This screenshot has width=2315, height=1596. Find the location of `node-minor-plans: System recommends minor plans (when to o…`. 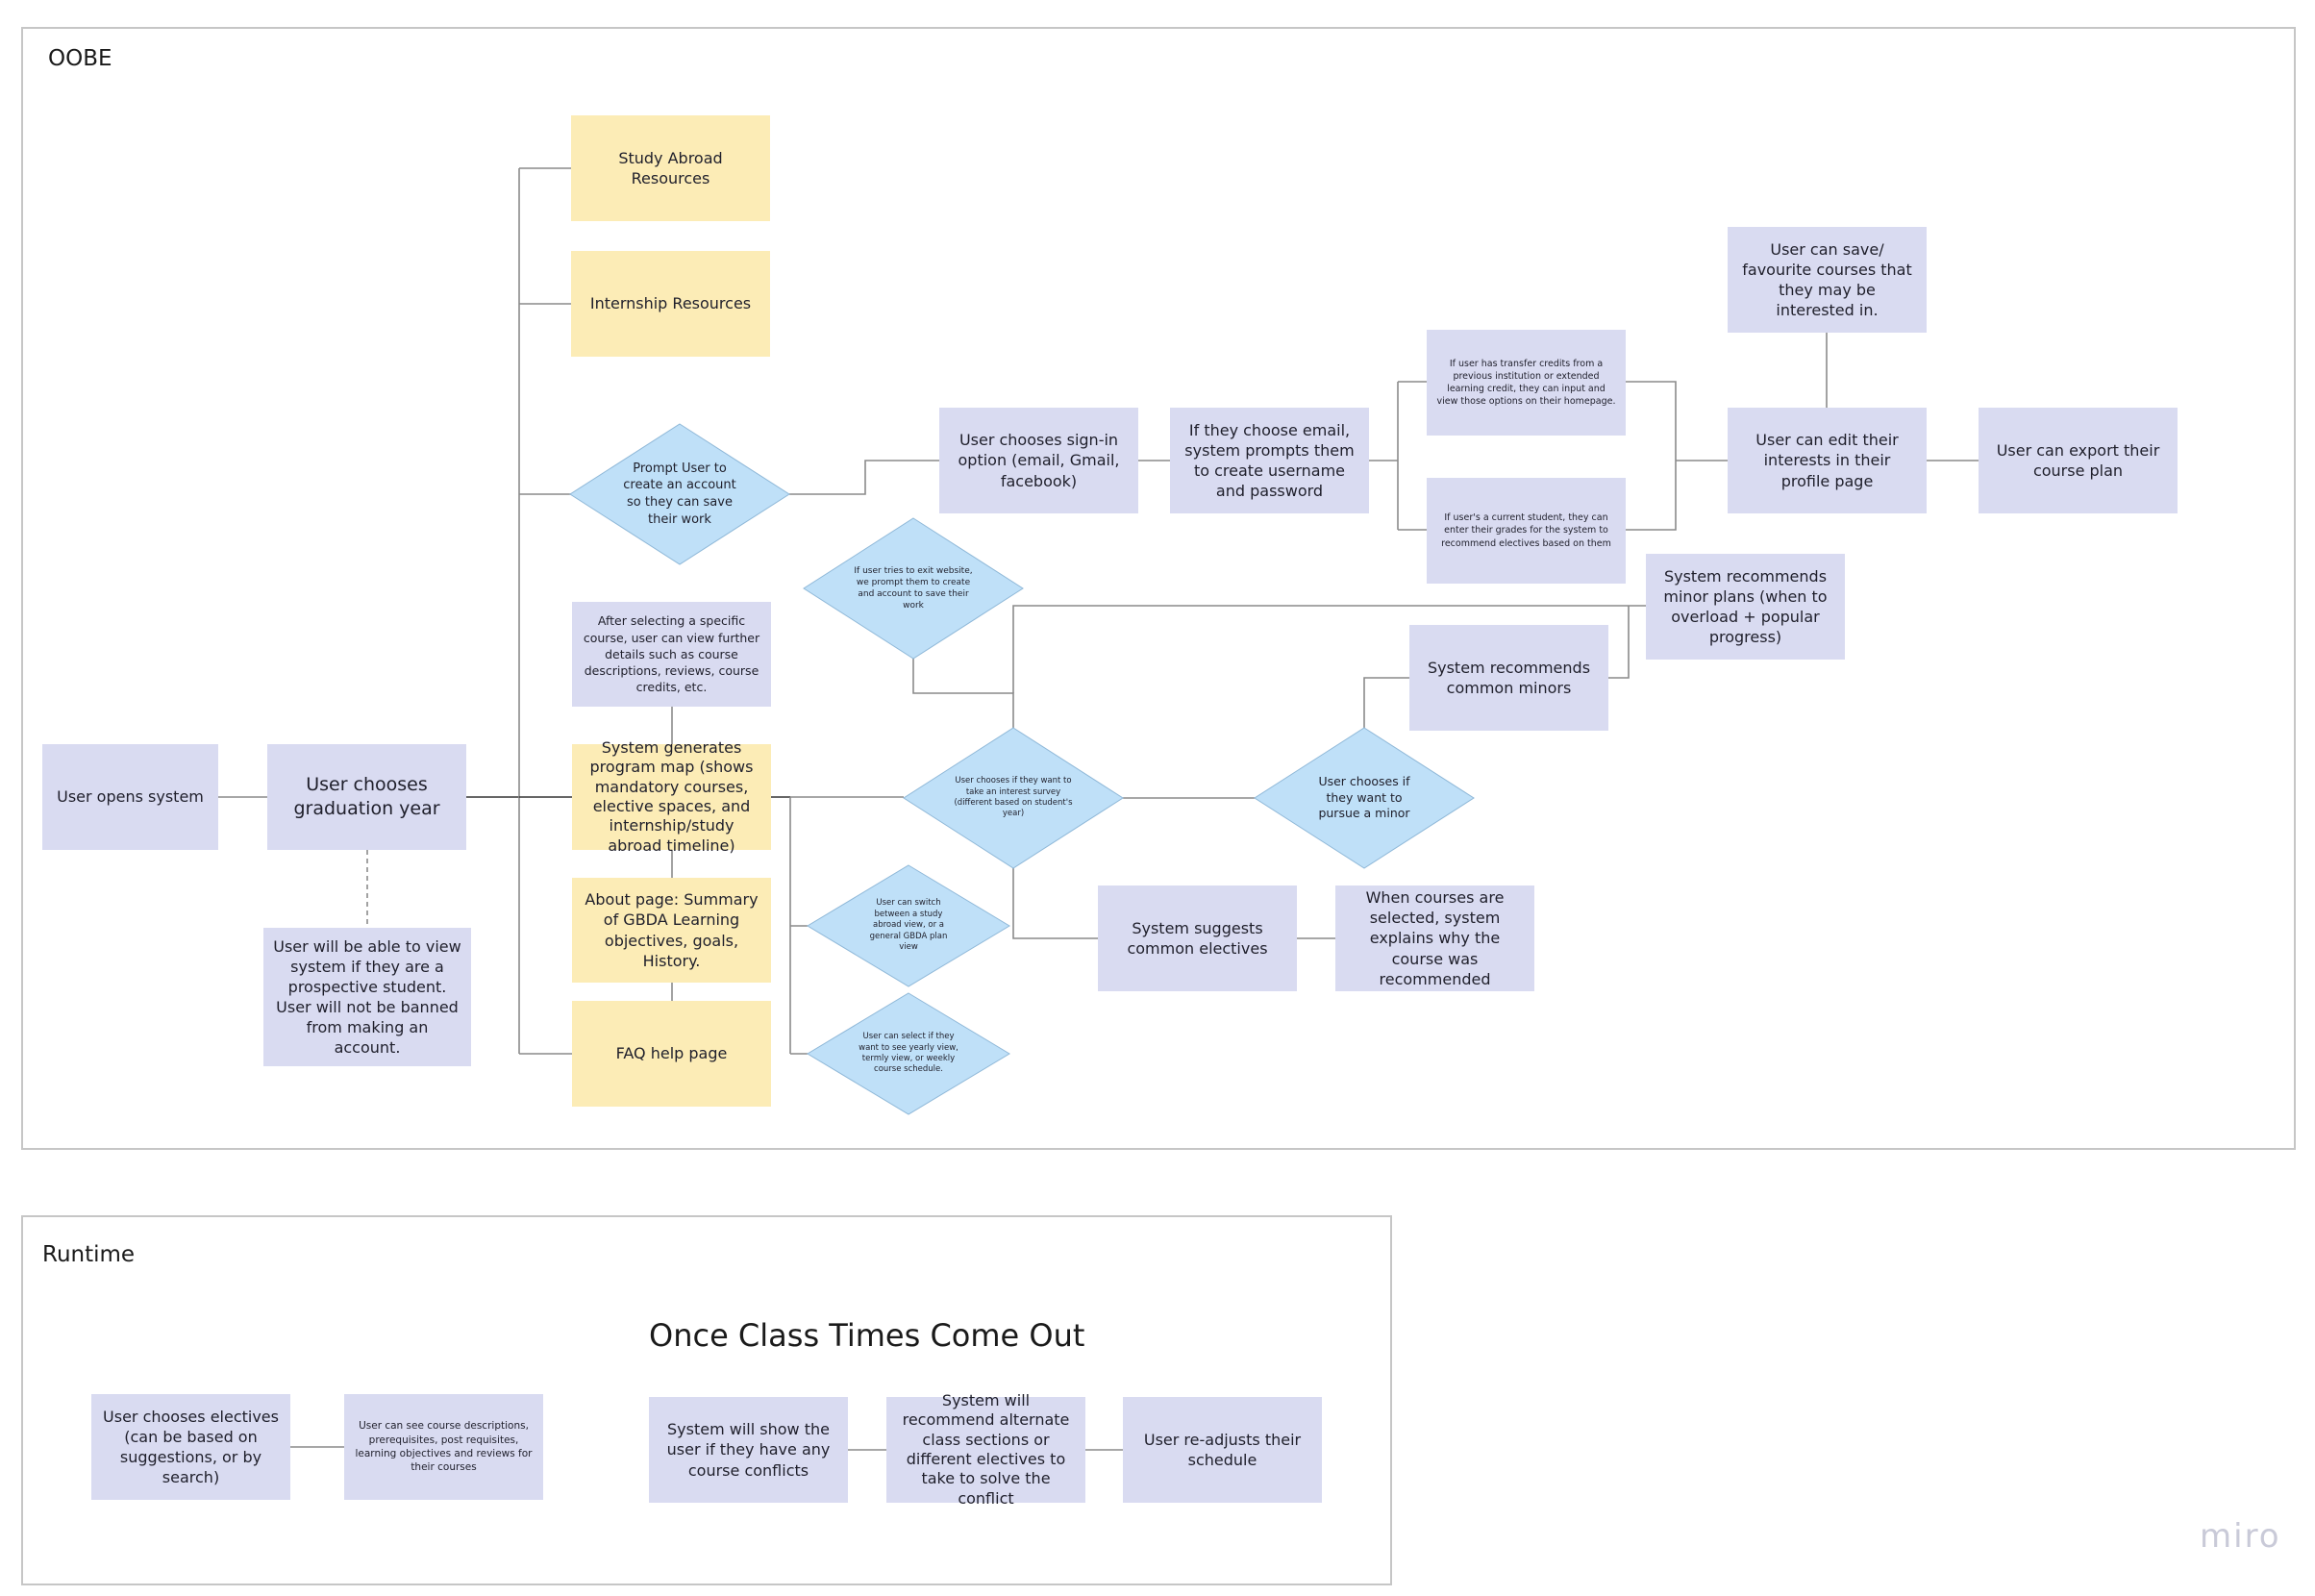

node-minor-plans: System recommends minor plans (when to o… is located at coordinates (1745, 607).